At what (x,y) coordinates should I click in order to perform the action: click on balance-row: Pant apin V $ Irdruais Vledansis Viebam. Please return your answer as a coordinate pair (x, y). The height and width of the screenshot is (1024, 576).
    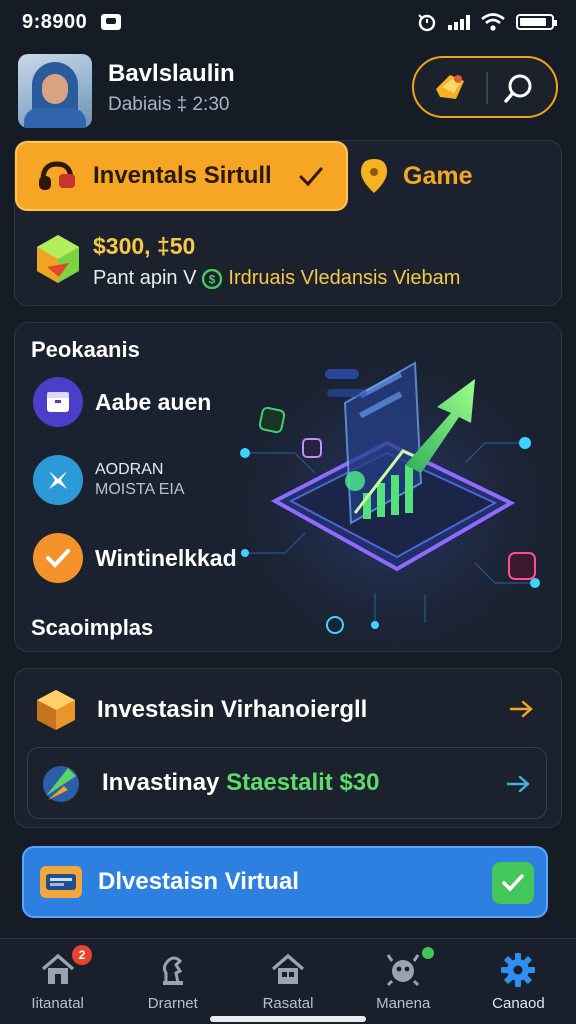
    Looking at the image, I should click on (276, 278).